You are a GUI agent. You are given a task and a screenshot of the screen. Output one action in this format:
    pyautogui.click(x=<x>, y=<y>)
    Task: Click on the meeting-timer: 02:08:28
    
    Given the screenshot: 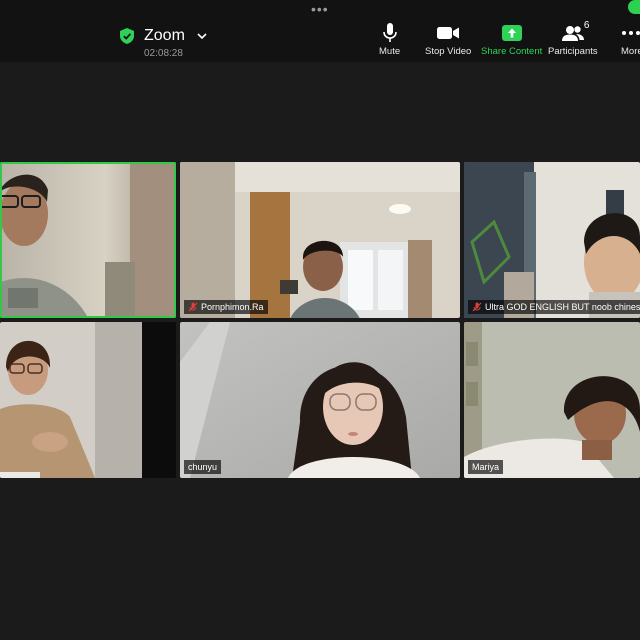 What is the action you would take?
    pyautogui.click(x=163, y=53)
    